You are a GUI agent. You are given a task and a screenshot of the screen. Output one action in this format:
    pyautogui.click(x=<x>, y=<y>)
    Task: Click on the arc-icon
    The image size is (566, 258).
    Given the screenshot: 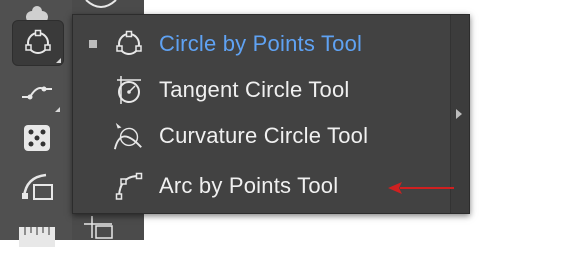 What is the action you would take?
    pyautogui.click(x=37, y=186)
    